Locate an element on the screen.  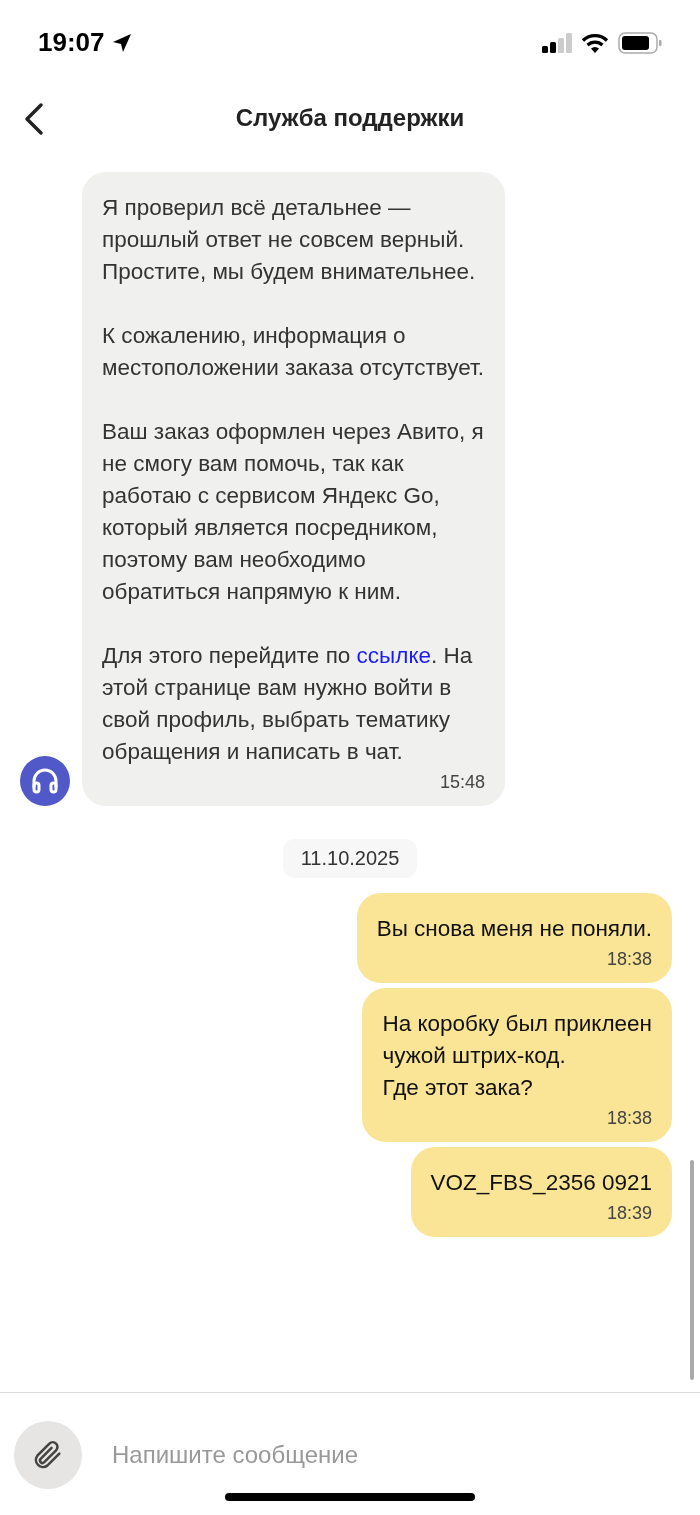
date-chip: 11.10.2025 is located at coordinates (350, 858).